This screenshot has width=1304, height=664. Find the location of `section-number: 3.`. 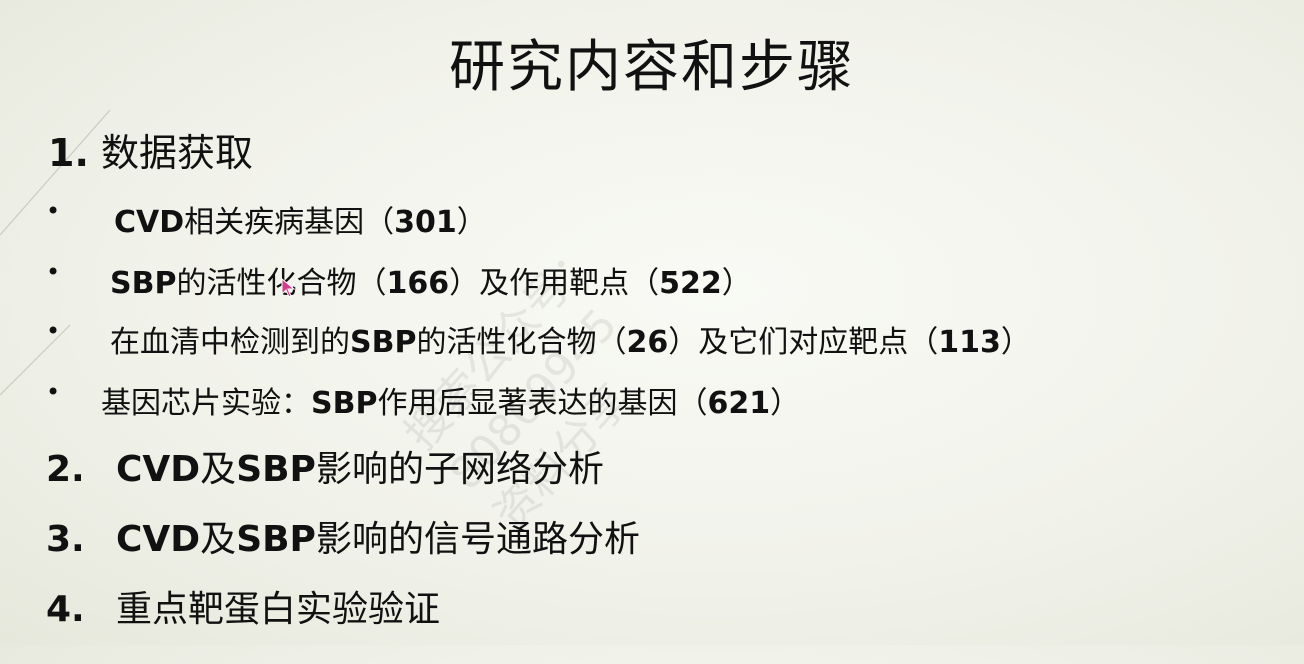

section-number: 3. is located at coordinates (65, 539).